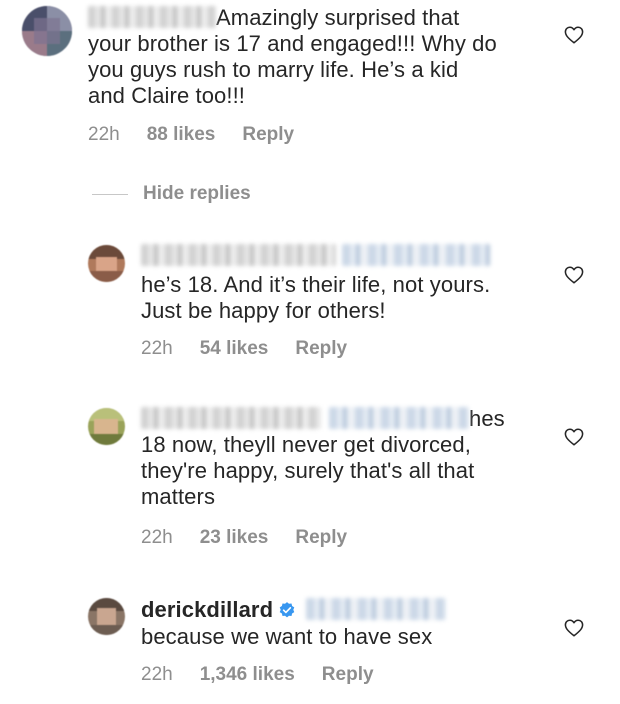 The height and width of the screenshot is (704, 620). I want to click on likes-count: 88 likes, so click(181, 135).